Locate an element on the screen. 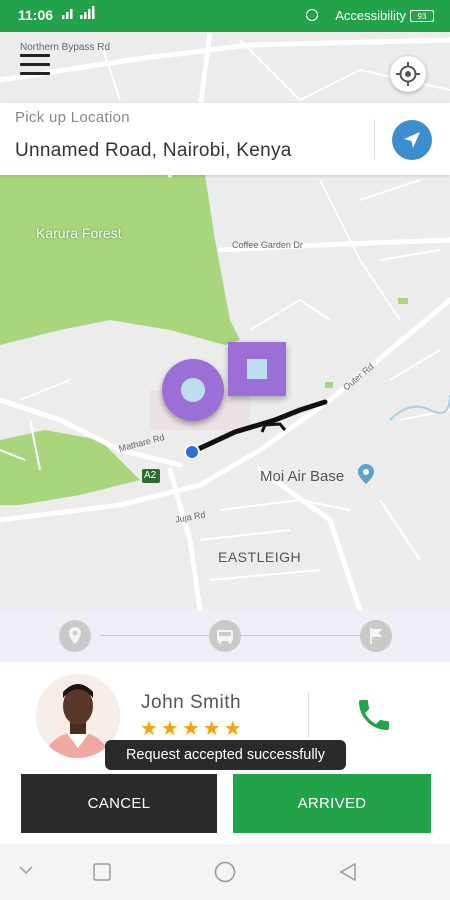 The height and width of the screenshot is (900, 450). pickup-divider is located at coordinates (374, 139).